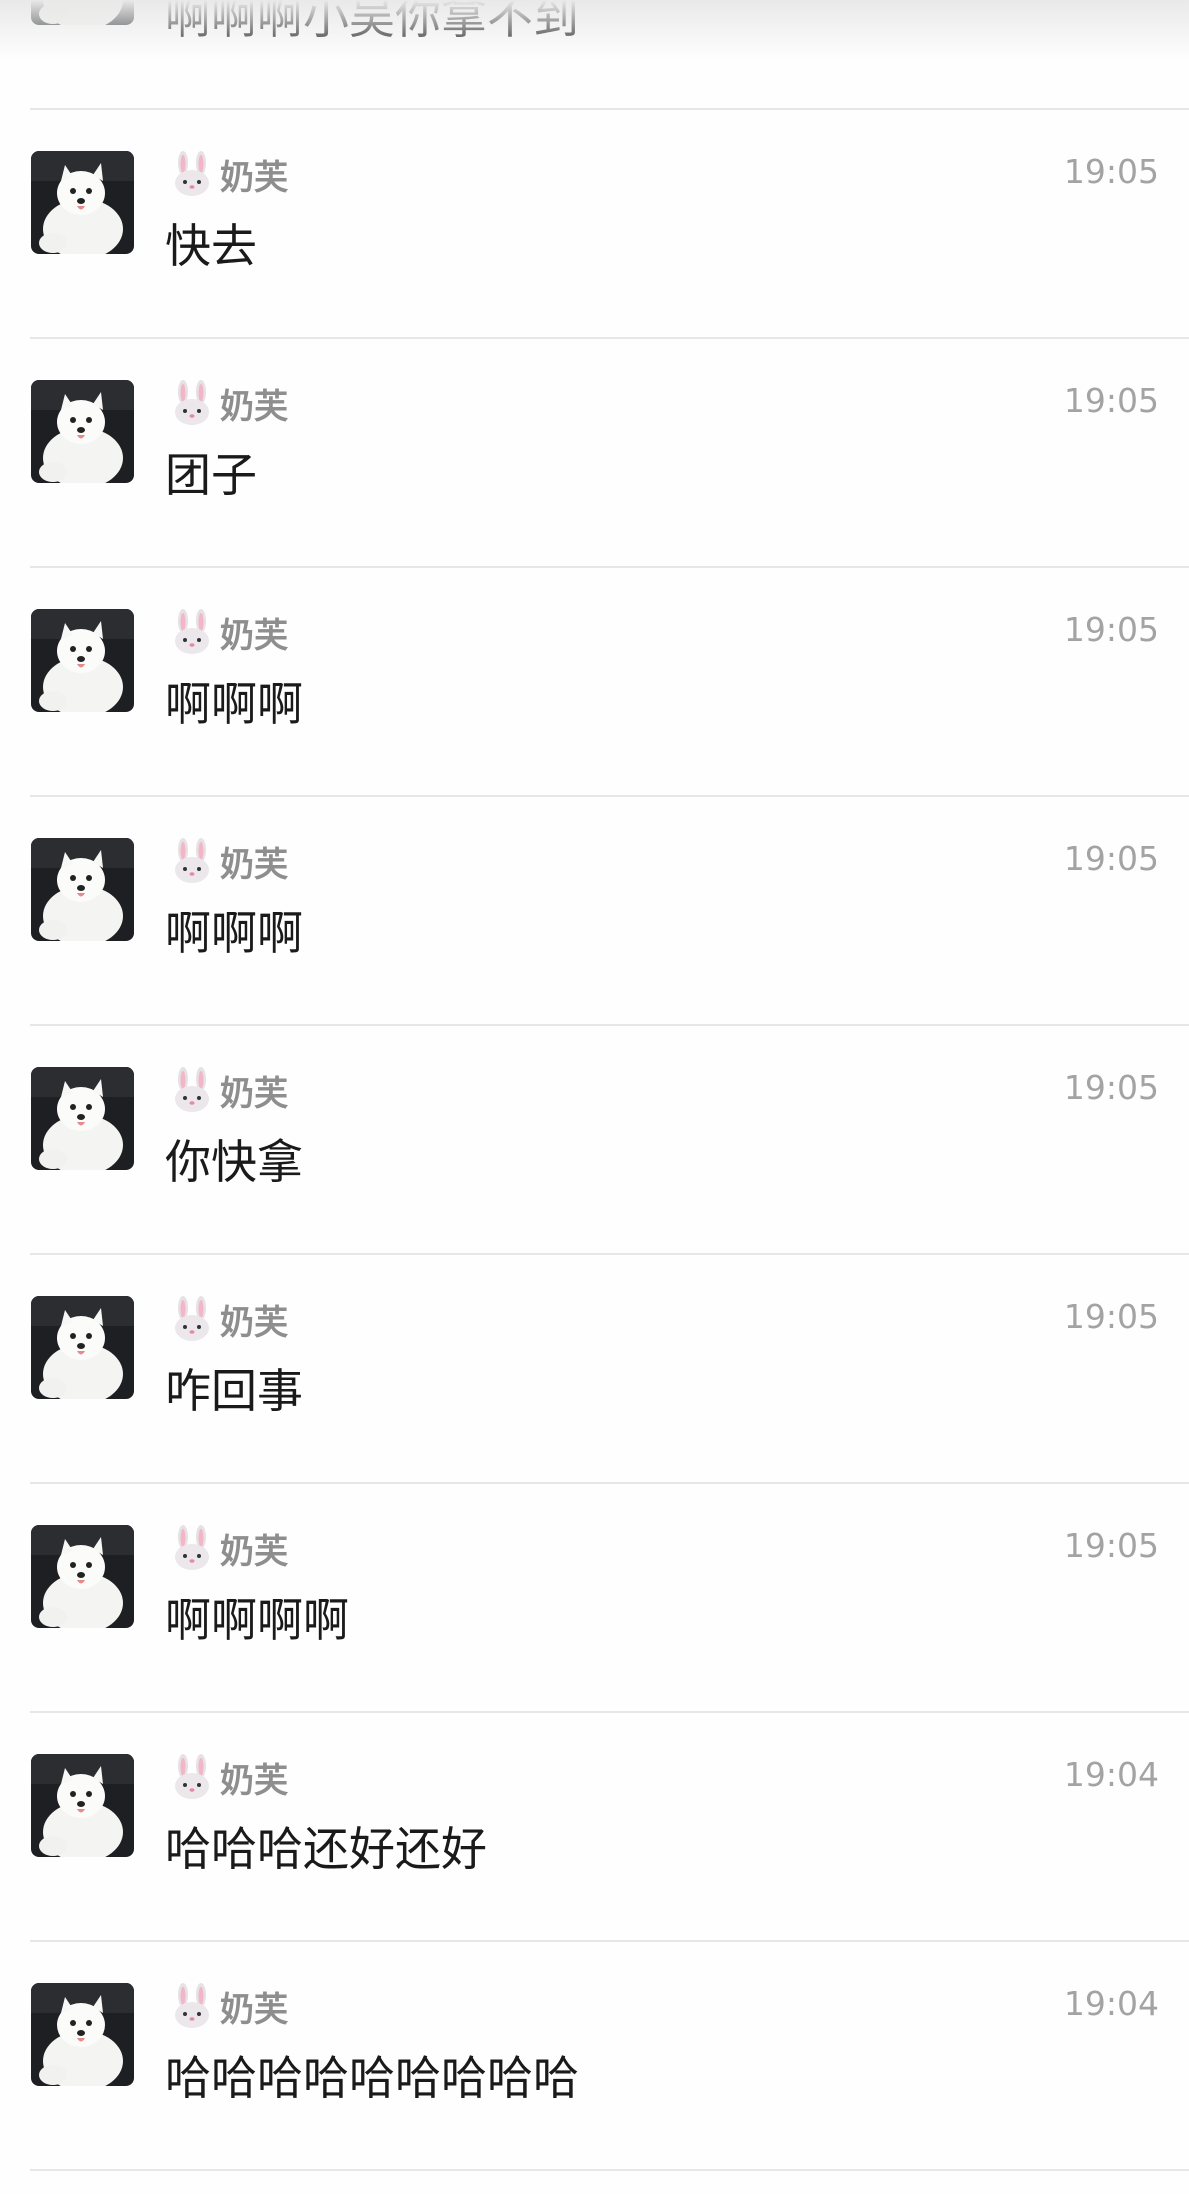 The width and height of the screenshot is (1189, 2194). Describe the element at coordinates (372, 22) in the screenshot. I see `message-text: 啊啊啊小吴你拿不到` at that location.